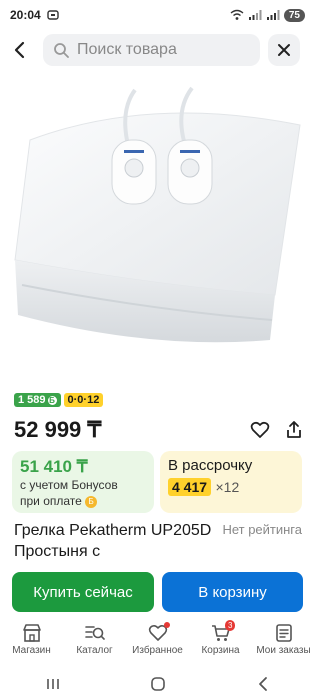 Image resolution: width=320 pixels, height=700 pixels. What do you see at coordinates (167, 625) in the screenshot?
I see `favorites-dot` at bounding box center [167, 625].